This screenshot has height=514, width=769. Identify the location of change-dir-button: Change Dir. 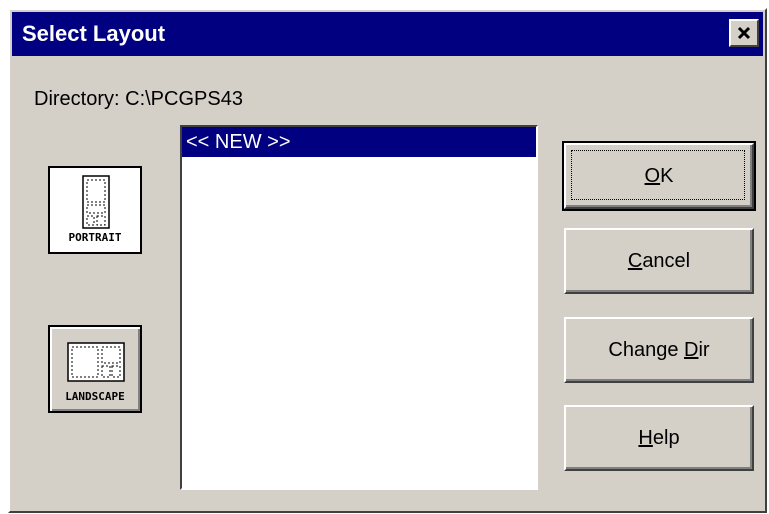
(659, 350).